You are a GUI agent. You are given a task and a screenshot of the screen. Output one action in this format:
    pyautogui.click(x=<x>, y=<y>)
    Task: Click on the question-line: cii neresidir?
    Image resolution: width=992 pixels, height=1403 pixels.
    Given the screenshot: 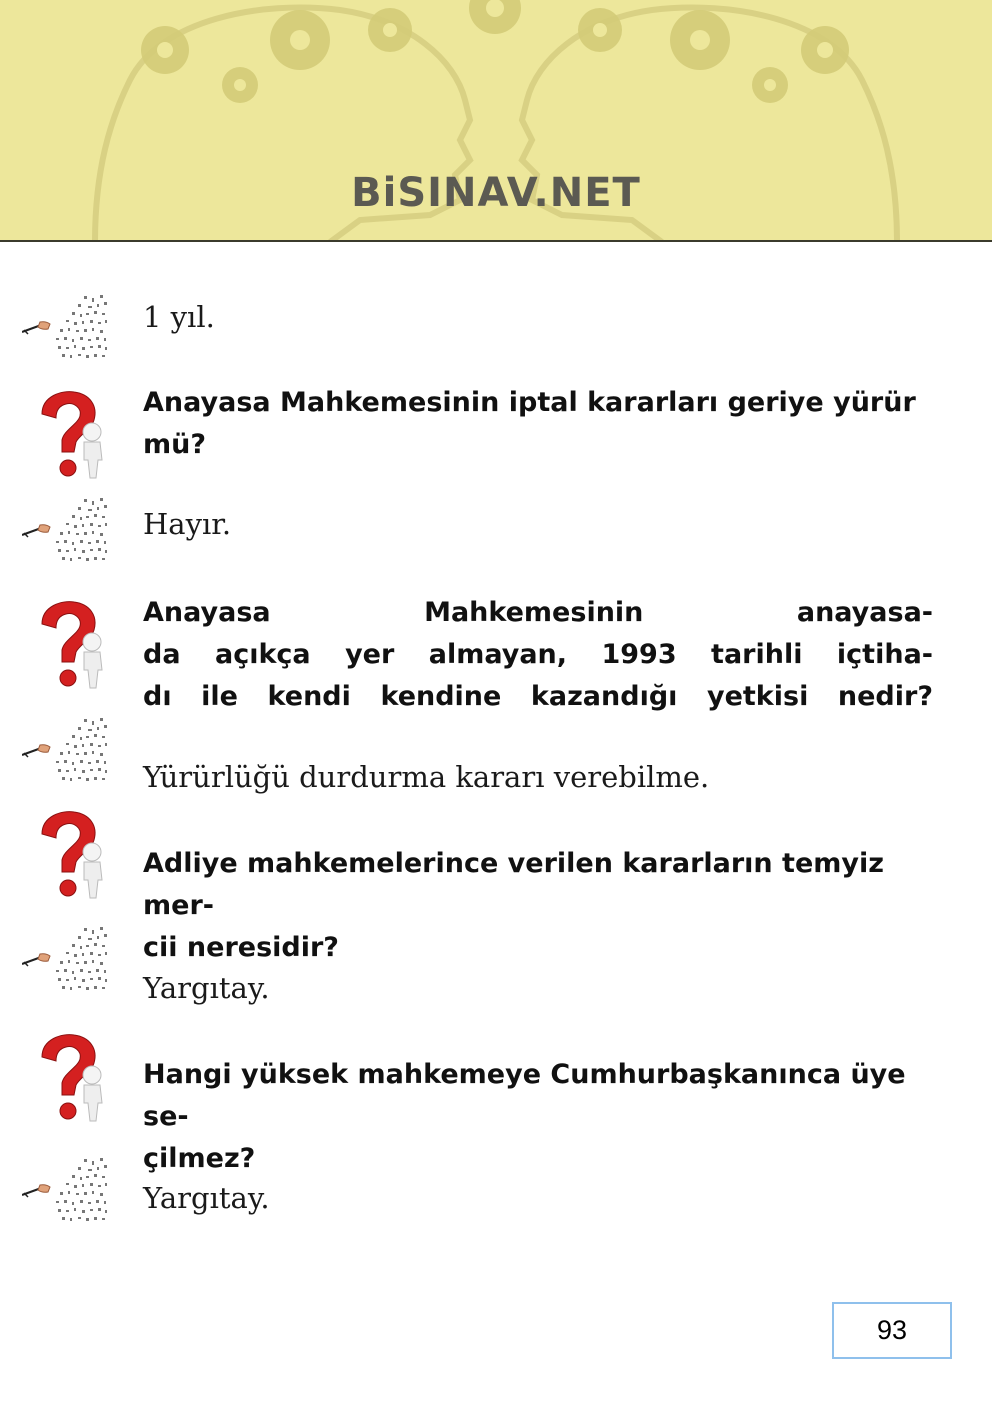 What is the action you would take?
    pyautogui.click(x=241, y=947)
    